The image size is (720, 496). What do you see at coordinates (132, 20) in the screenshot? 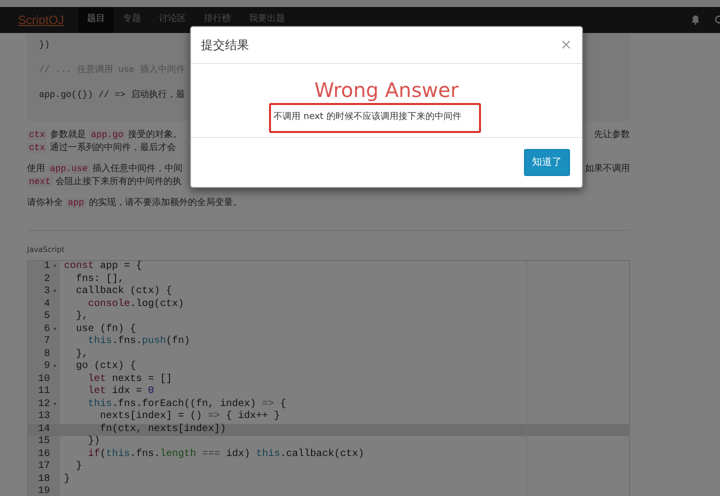
I see `nav-link: 专题` at bounding box center [132, 20].